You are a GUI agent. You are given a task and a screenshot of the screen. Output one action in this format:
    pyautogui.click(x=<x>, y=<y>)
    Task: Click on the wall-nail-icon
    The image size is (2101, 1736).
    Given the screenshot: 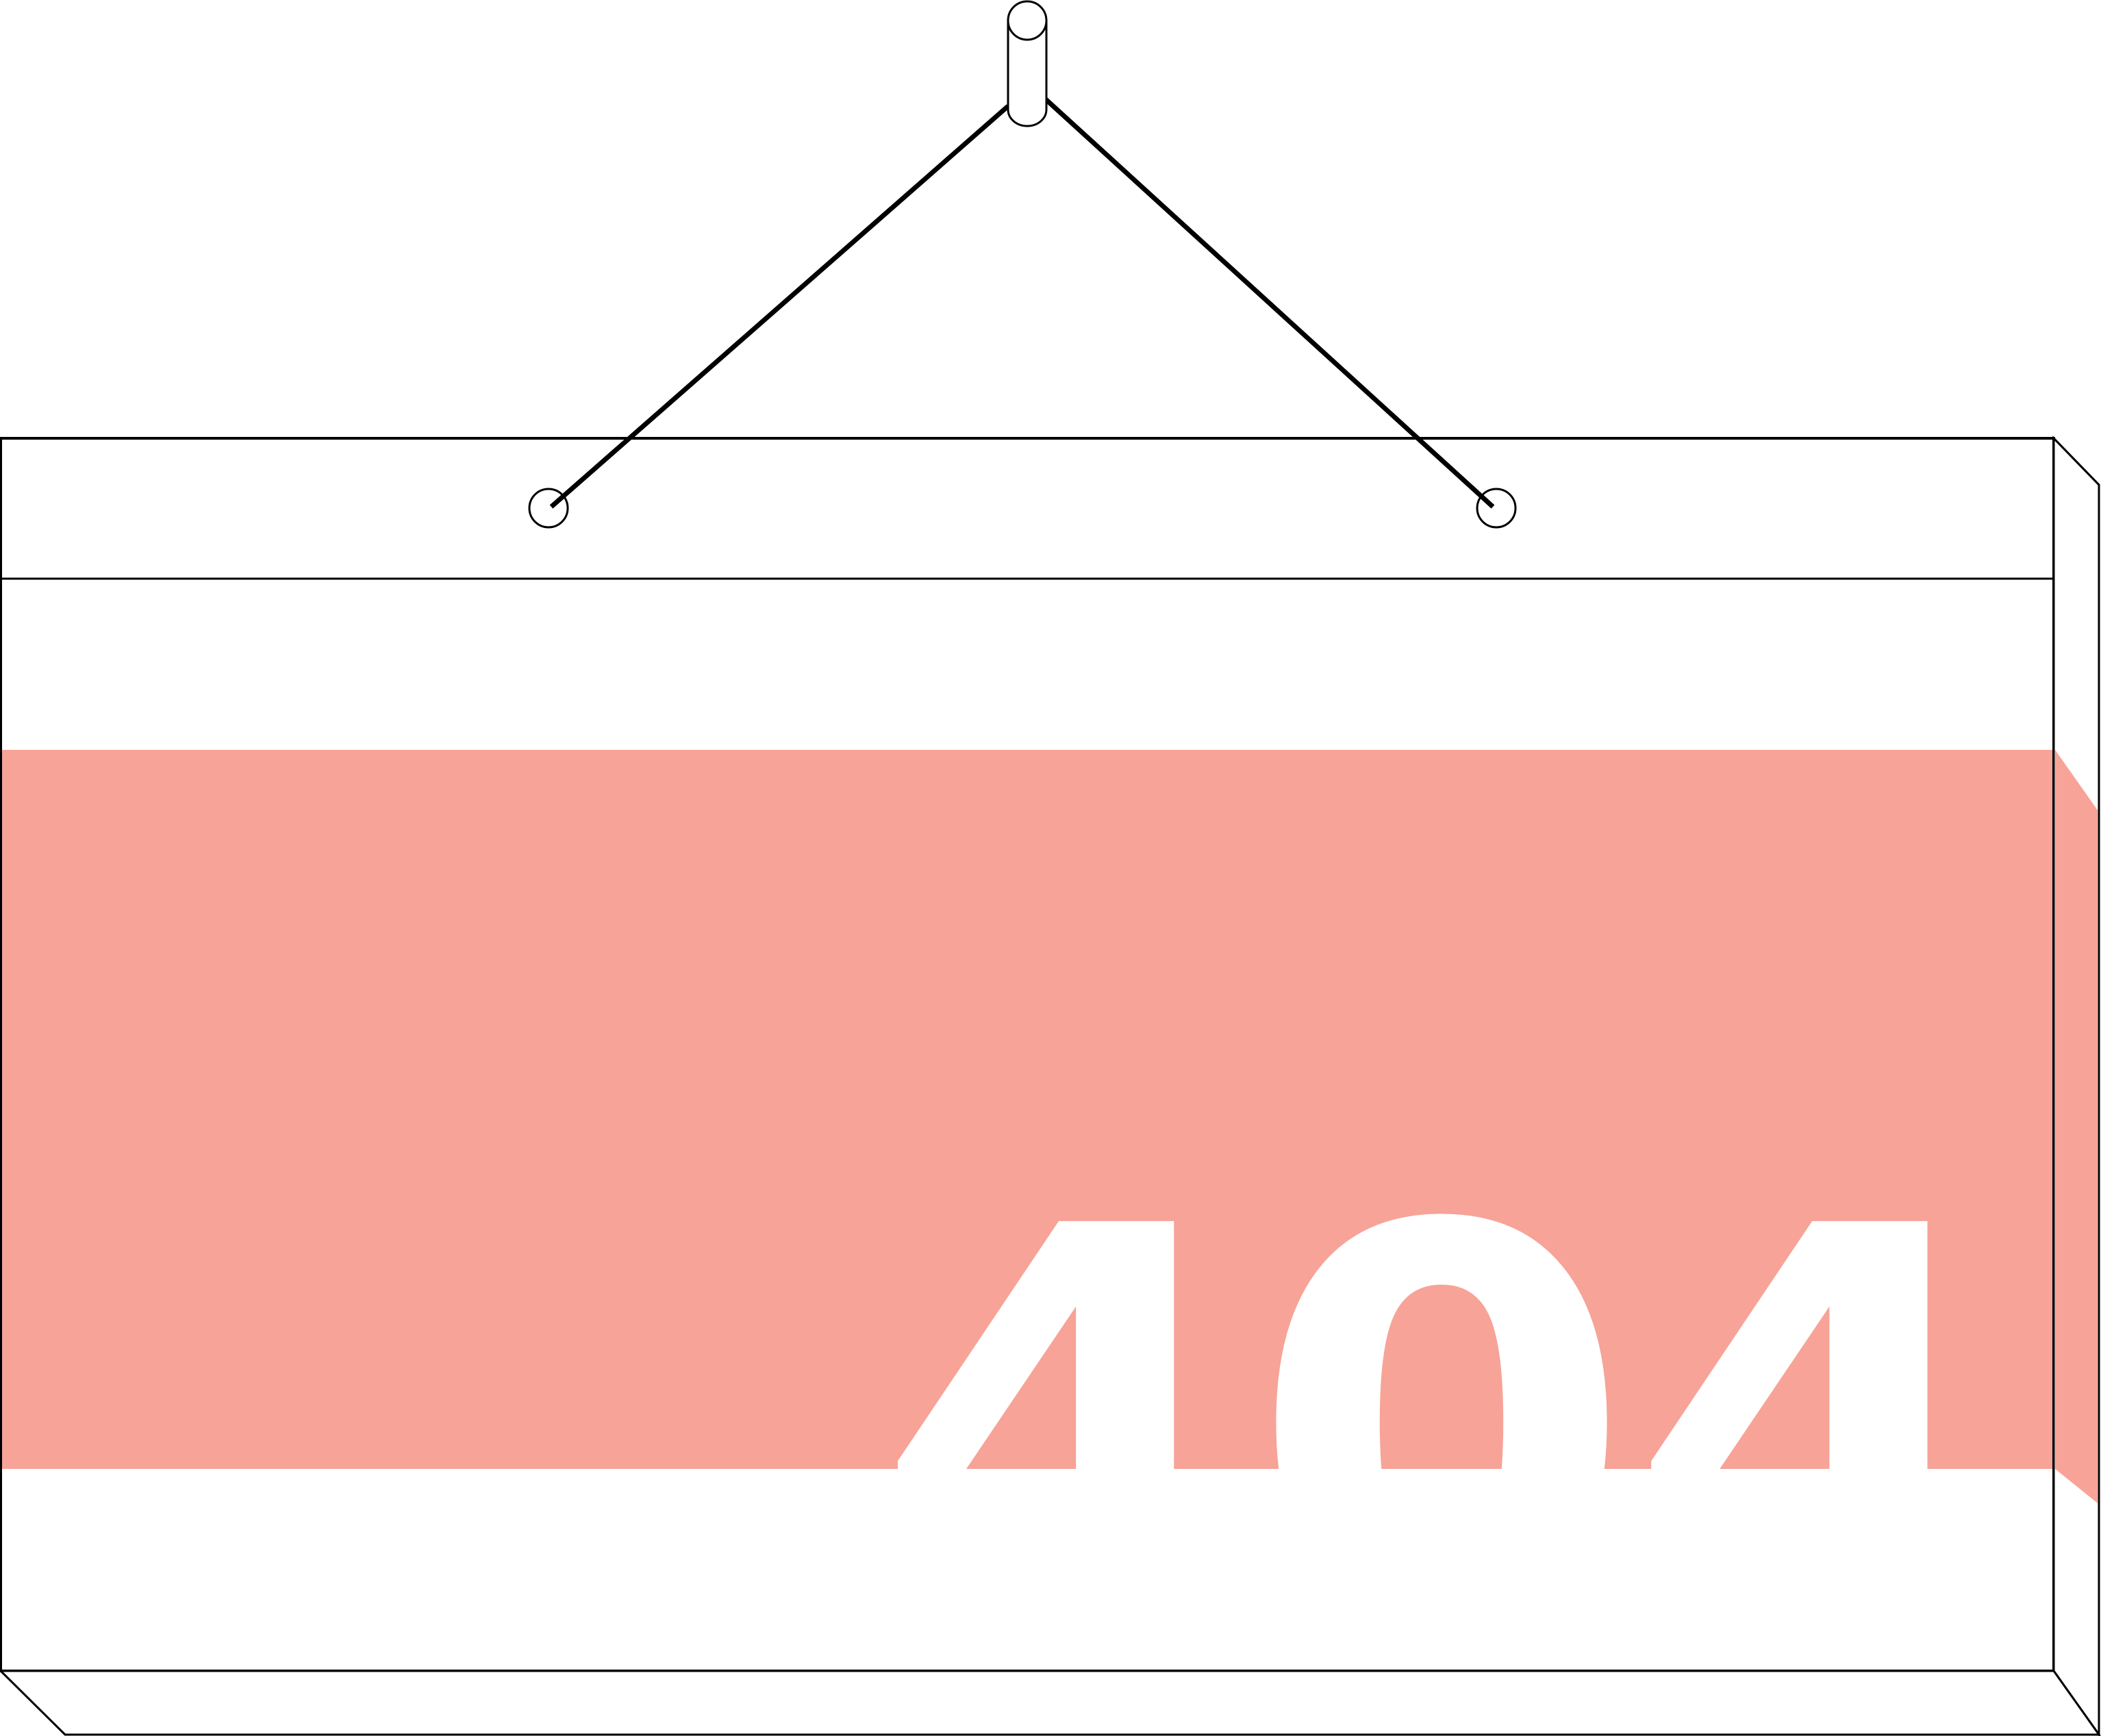 What is the action you would take?
    pyautogui.click(x=1027, y=63)
    